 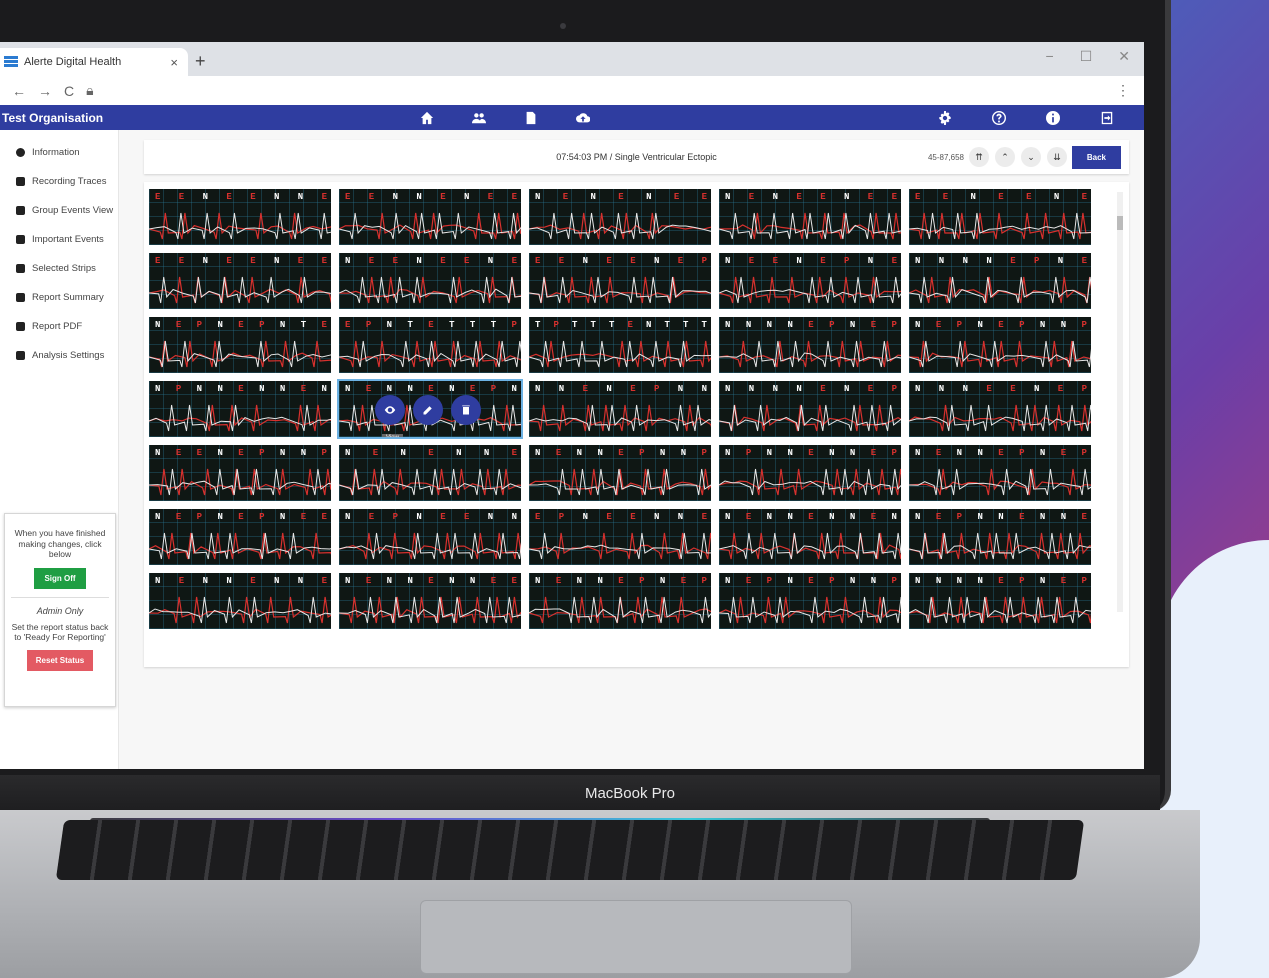 What do you see at coordinates (19, 91) in the screenshot?
I see `back-arrow-icon: ←` at bounding box center [19, 91].